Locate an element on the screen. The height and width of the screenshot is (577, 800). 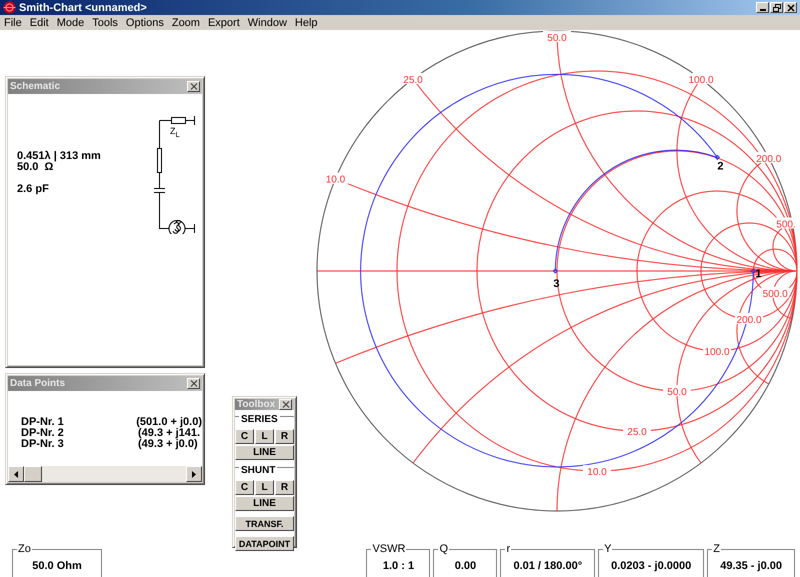
readout-label: Q is located at coordinates (444, 549).